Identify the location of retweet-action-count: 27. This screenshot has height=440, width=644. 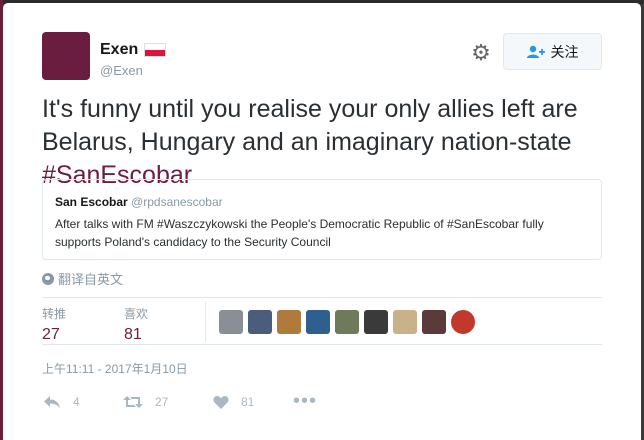
(162, 401).